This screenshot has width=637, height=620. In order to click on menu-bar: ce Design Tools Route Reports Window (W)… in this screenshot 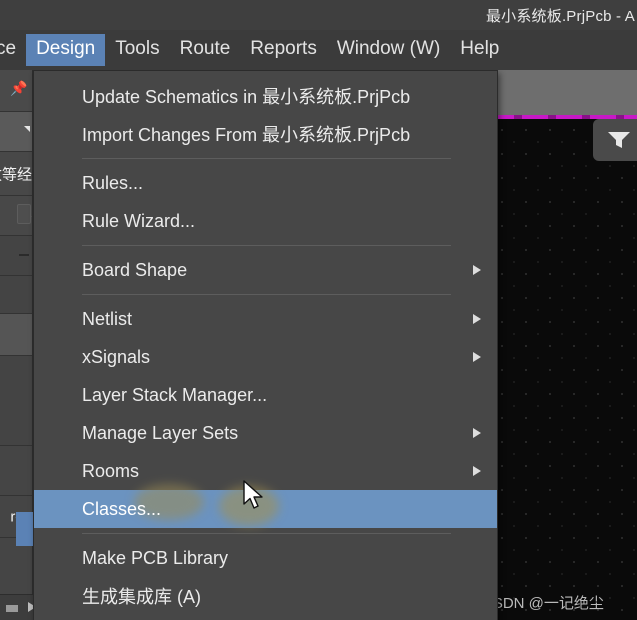, I will do `click(318, 50)`.